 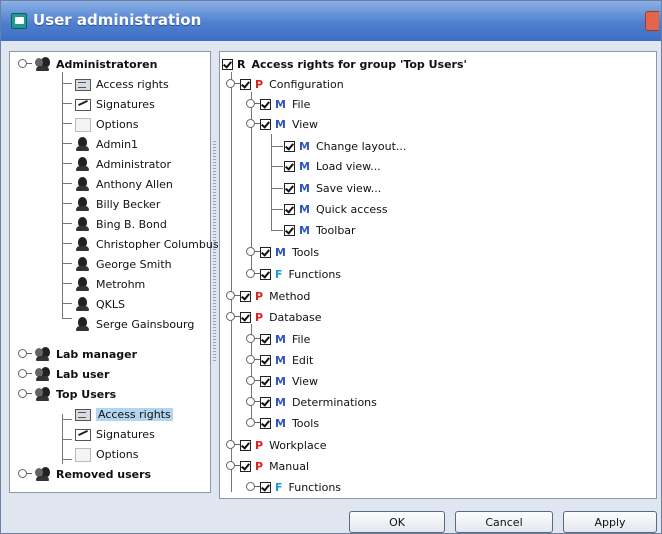 What do you see at coordinates (25, 473) in the screenshot?
I see `expander-removed-users` at bounding box center [25, 473].